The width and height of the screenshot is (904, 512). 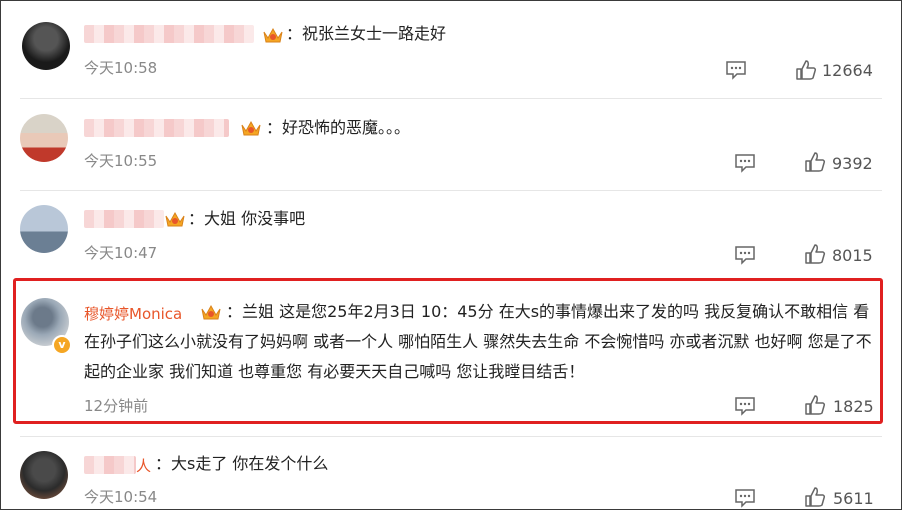 I want to click on comment-text: ：好恐怖的恶魔。。。, so click(x=338, y=127).